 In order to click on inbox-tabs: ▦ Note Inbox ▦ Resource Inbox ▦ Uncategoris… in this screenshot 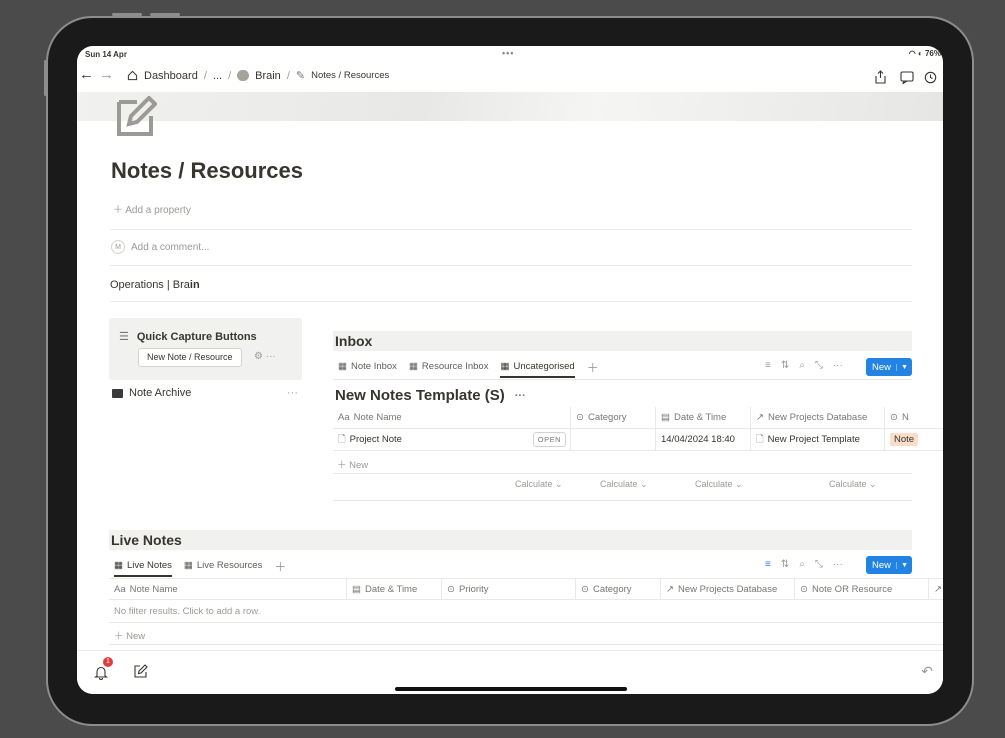, I will do `click(468, 367)`.